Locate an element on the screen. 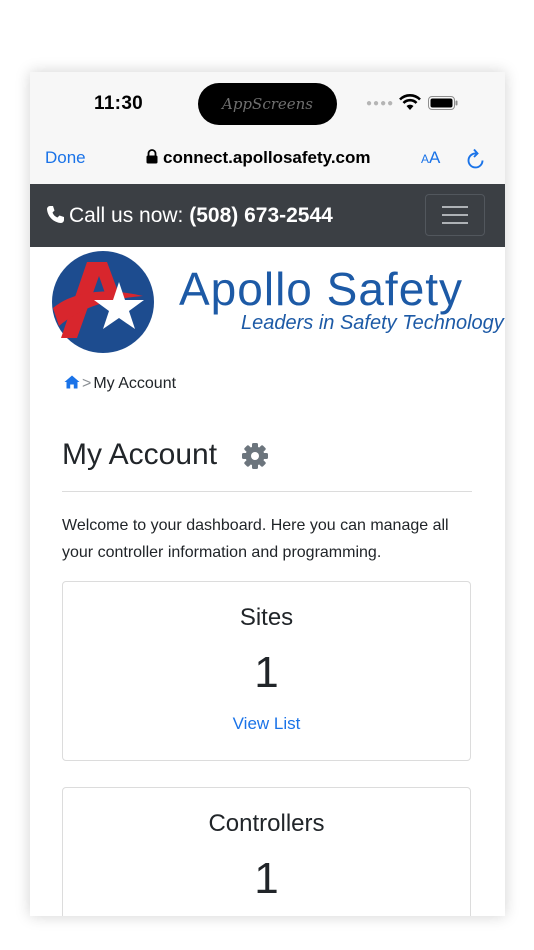 This screenshot has width=534, height=950. controllers-card-title: Controllers is located at coordinates (266, 823).